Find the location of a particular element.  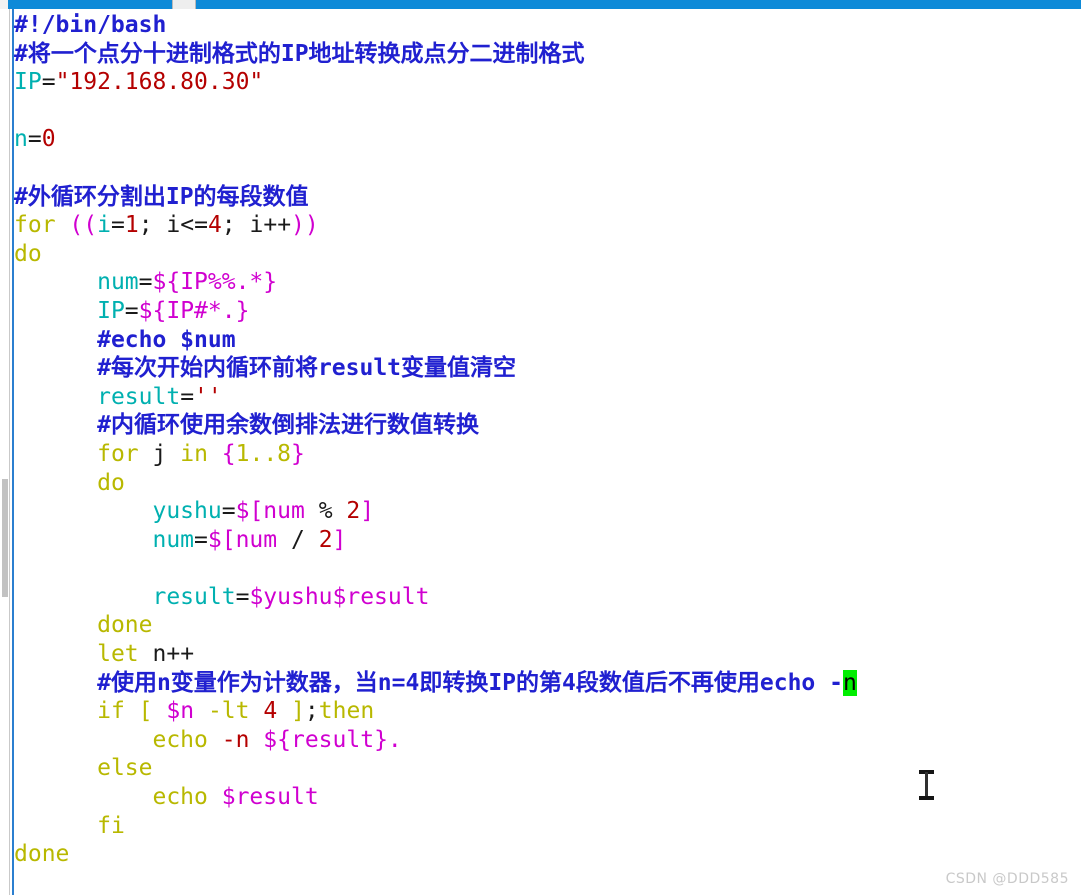

horizontal-scrollbar-thumb-left is located at coordinates (90, 4).